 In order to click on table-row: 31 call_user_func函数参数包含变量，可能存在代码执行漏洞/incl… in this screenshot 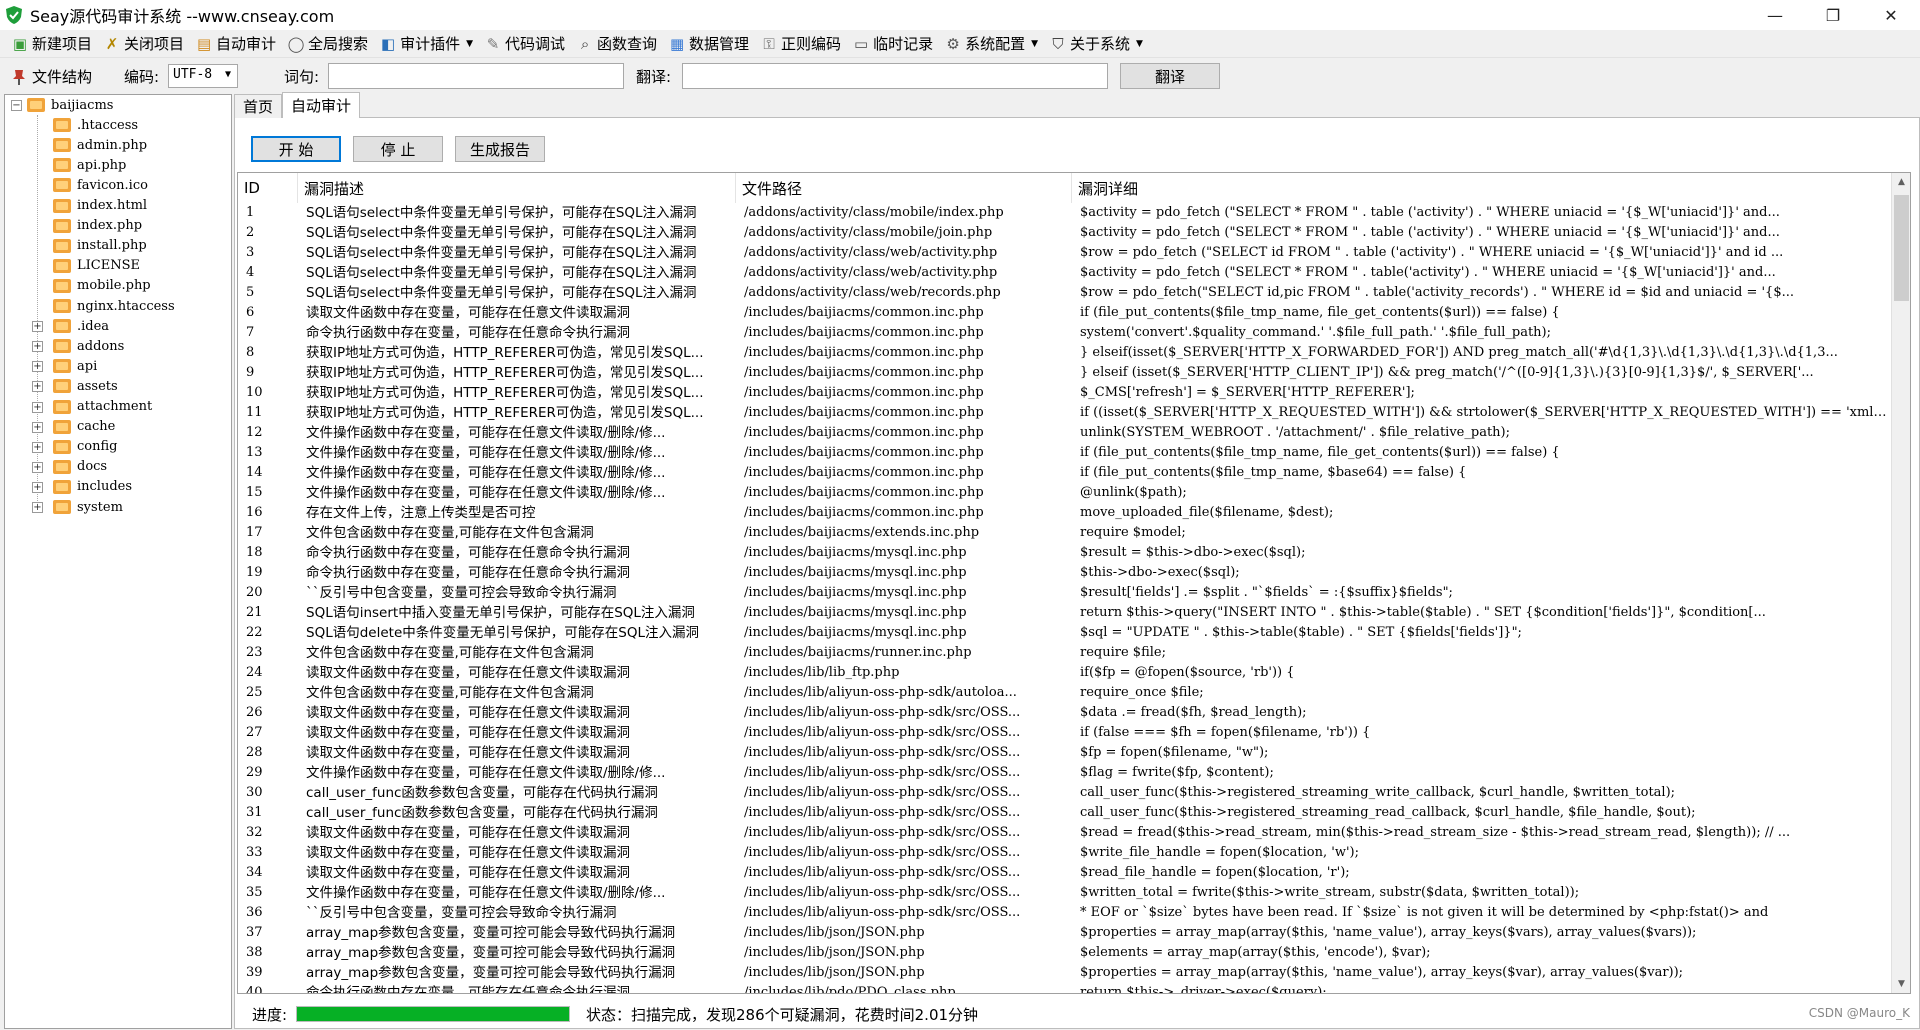, I will do `click(1065, 813)`.